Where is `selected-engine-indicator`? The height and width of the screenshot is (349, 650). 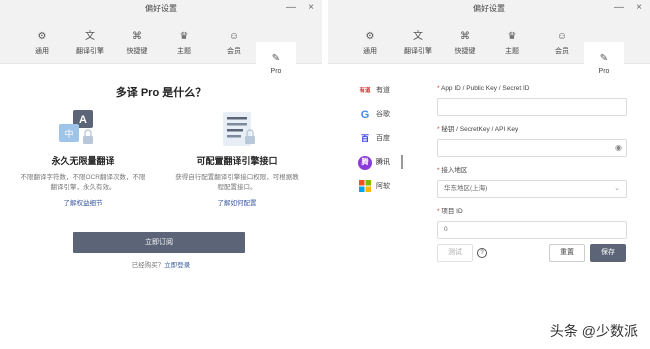
selected-engine-indicator is located at coordinates (402, 162).